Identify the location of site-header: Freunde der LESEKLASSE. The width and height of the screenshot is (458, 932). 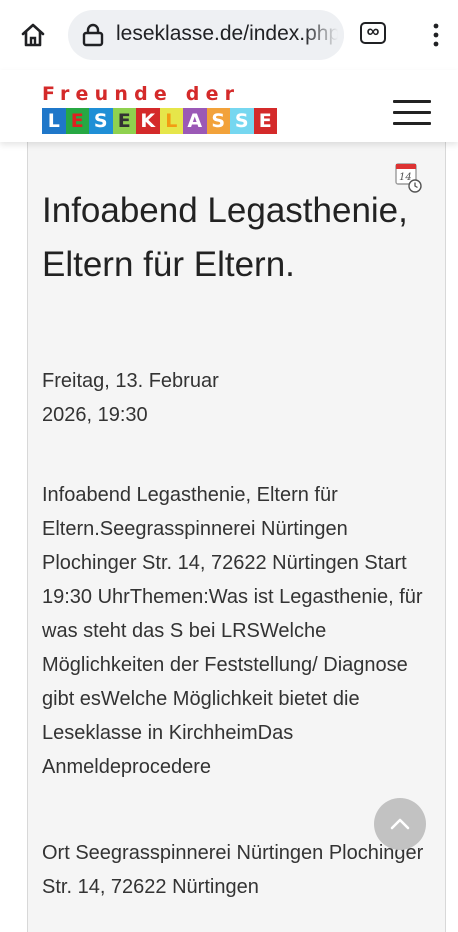
(229, 106).